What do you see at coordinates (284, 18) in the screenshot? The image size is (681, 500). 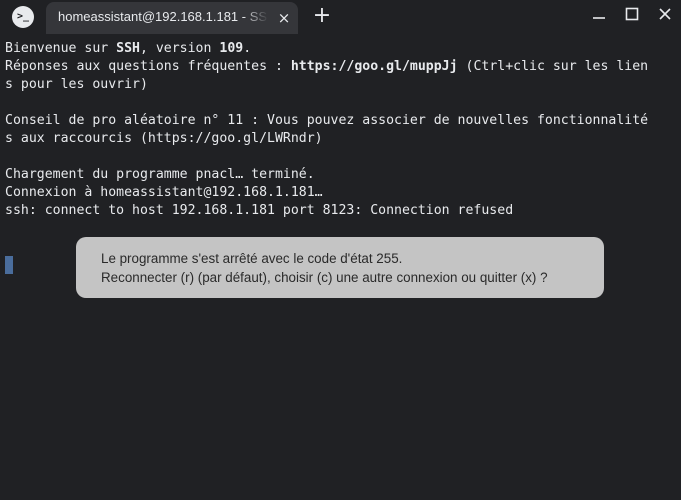 I see `close-tab-icon: ×` at bounding box center [284, 18].